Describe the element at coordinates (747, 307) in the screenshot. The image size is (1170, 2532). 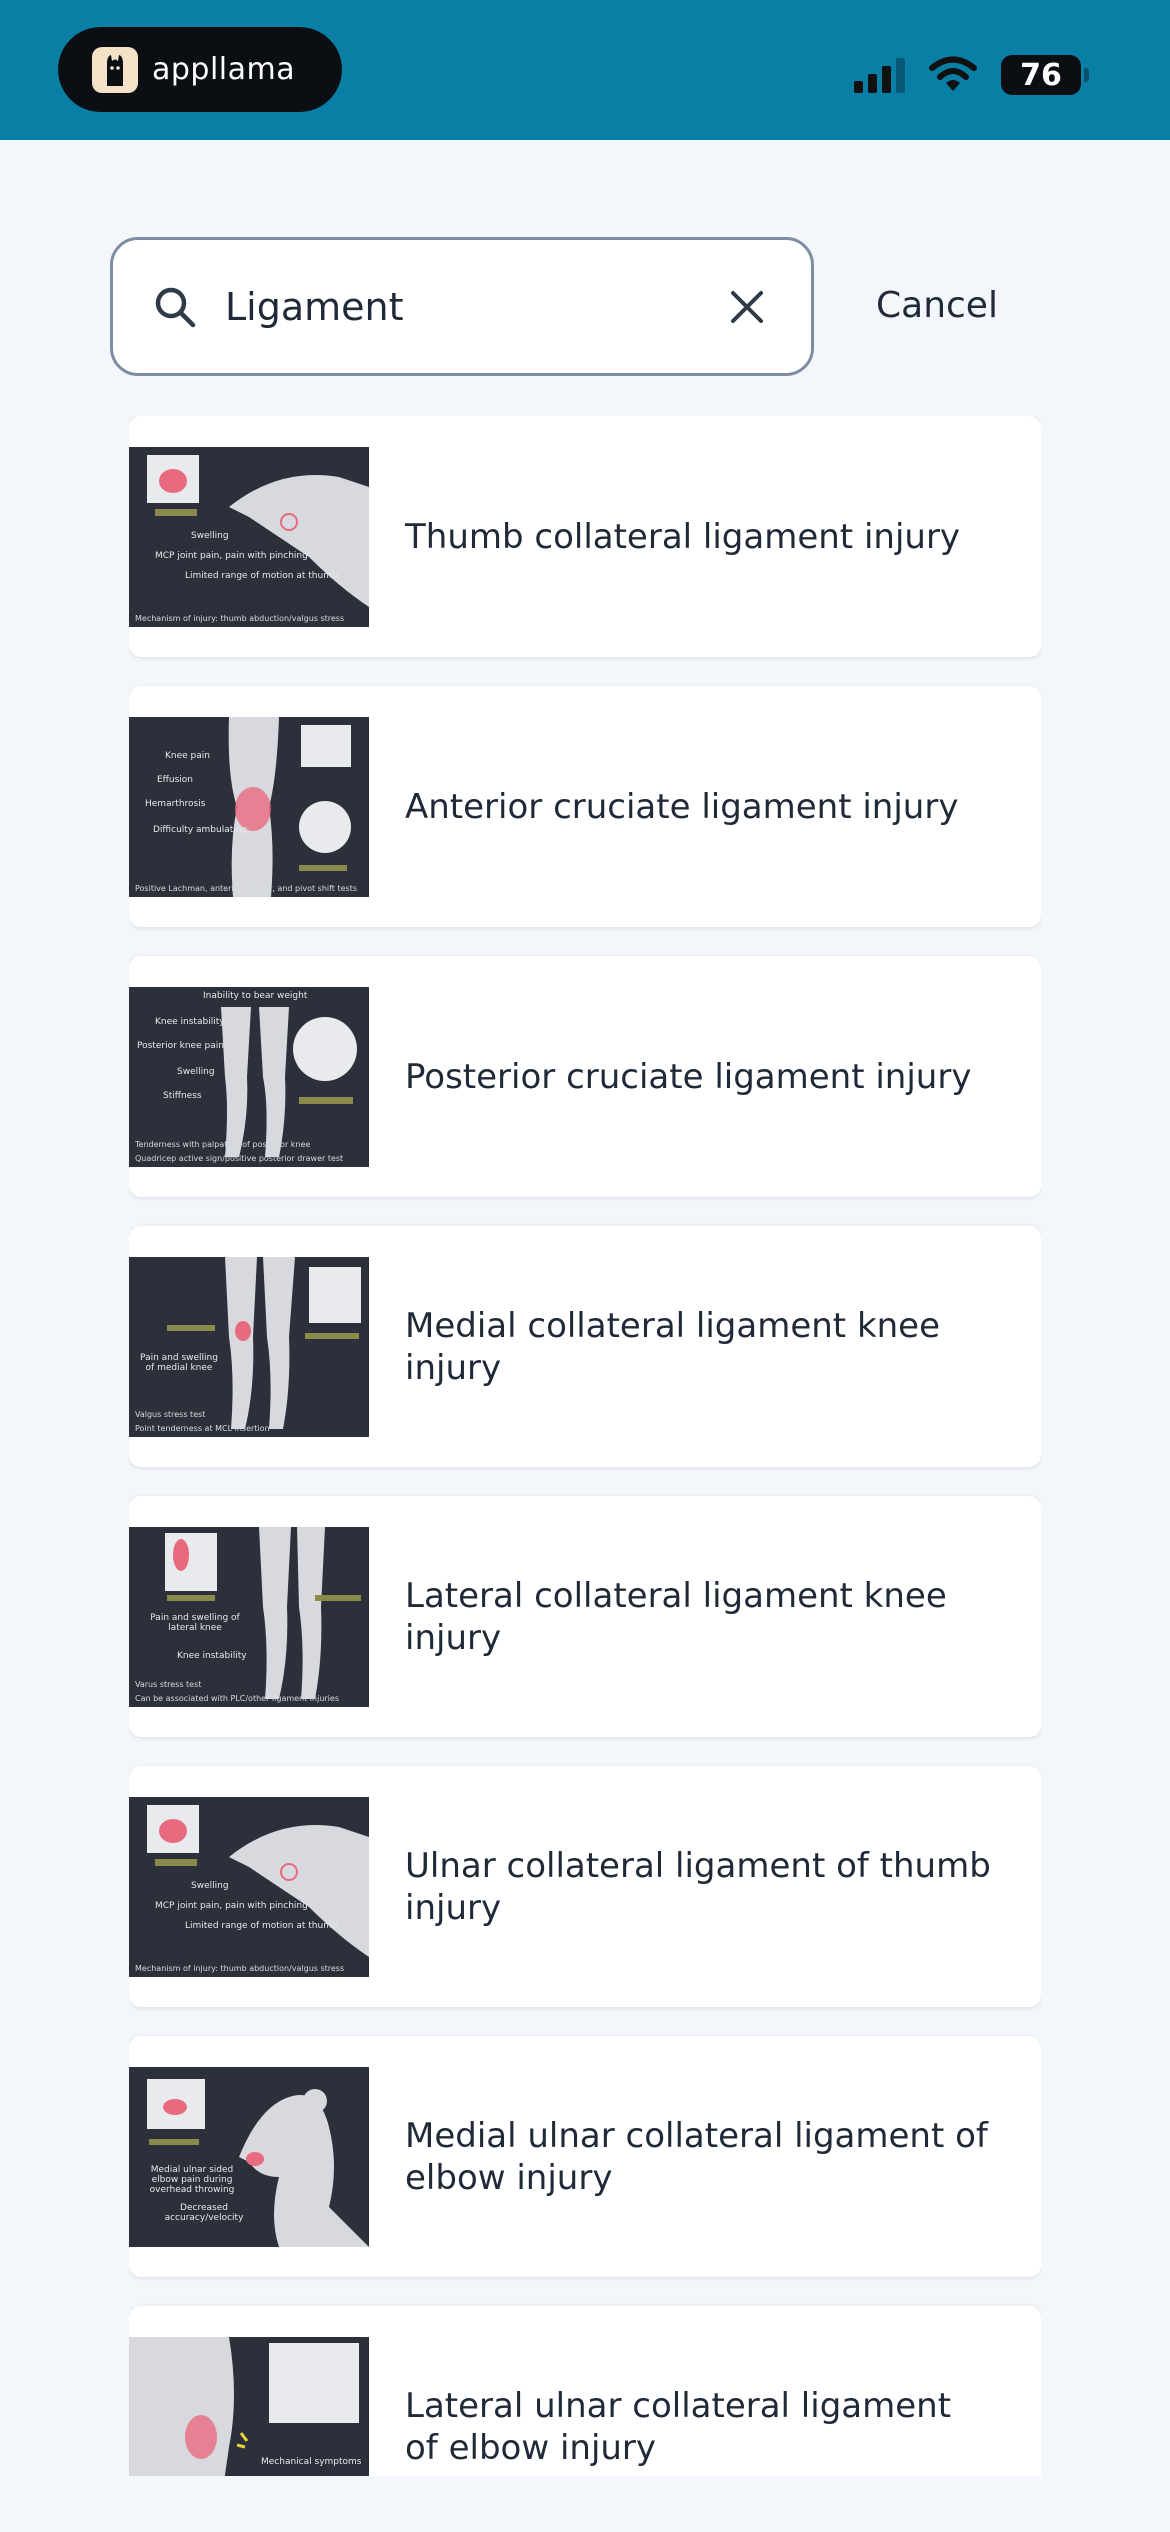
I see `clear-icon` at that location.